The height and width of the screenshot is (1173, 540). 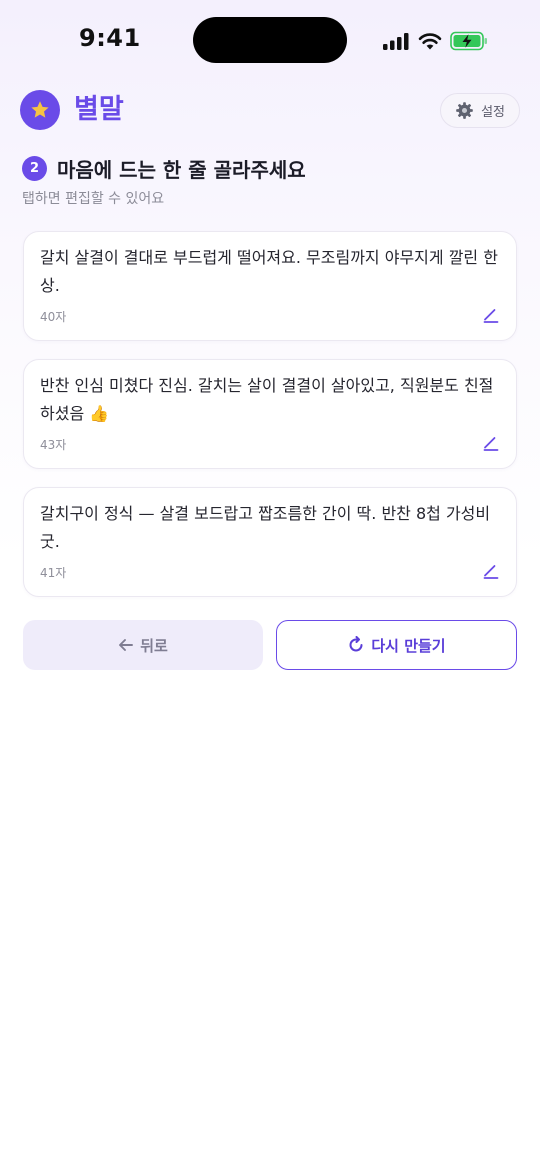 I want to click on signal-icon, so click(x=396, y=41).